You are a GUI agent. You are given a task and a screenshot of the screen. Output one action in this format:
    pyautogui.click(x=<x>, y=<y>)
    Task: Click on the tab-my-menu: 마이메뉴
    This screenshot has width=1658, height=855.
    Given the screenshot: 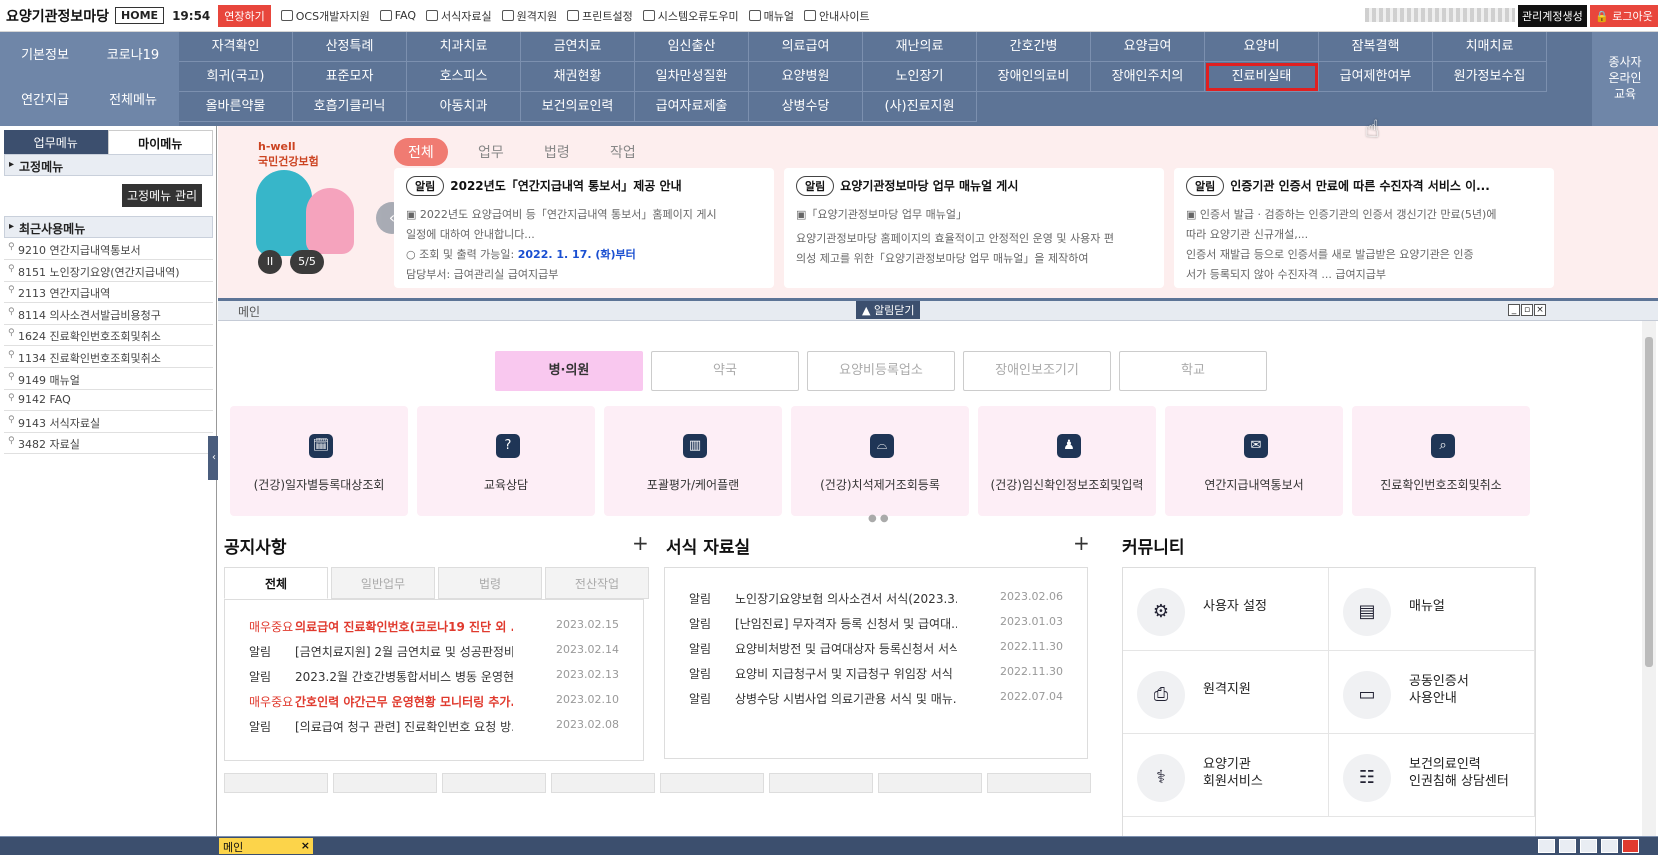 What is the action you would take?
    pyautogui.click(x=160, y=143)
    